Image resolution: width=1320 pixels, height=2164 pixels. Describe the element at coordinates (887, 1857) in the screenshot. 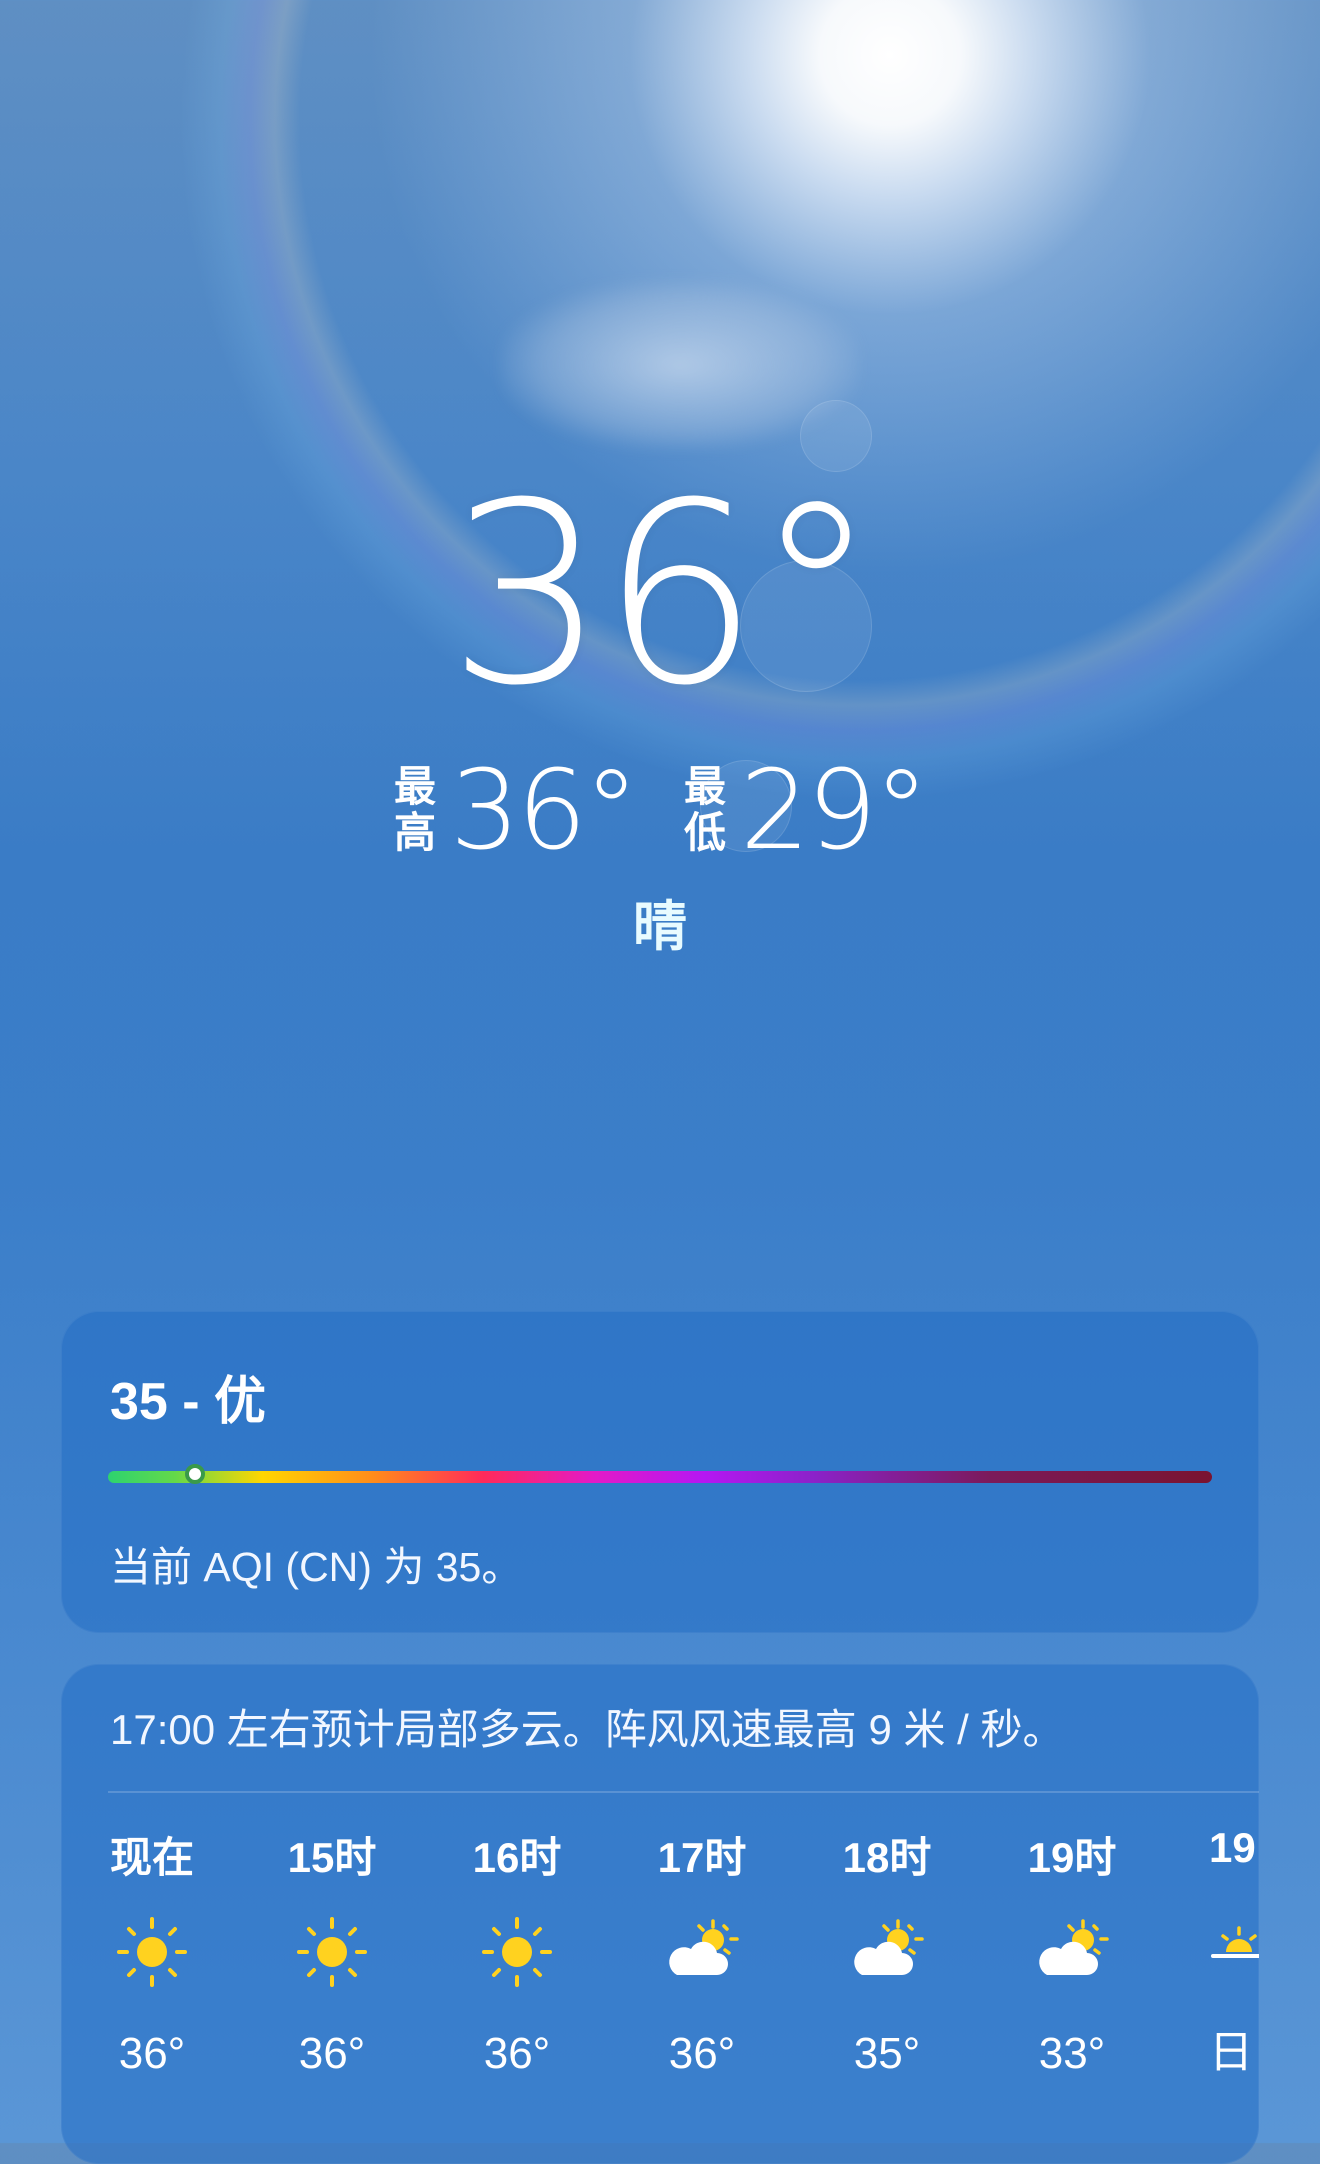

I see `hour-label: 18时` at that location.